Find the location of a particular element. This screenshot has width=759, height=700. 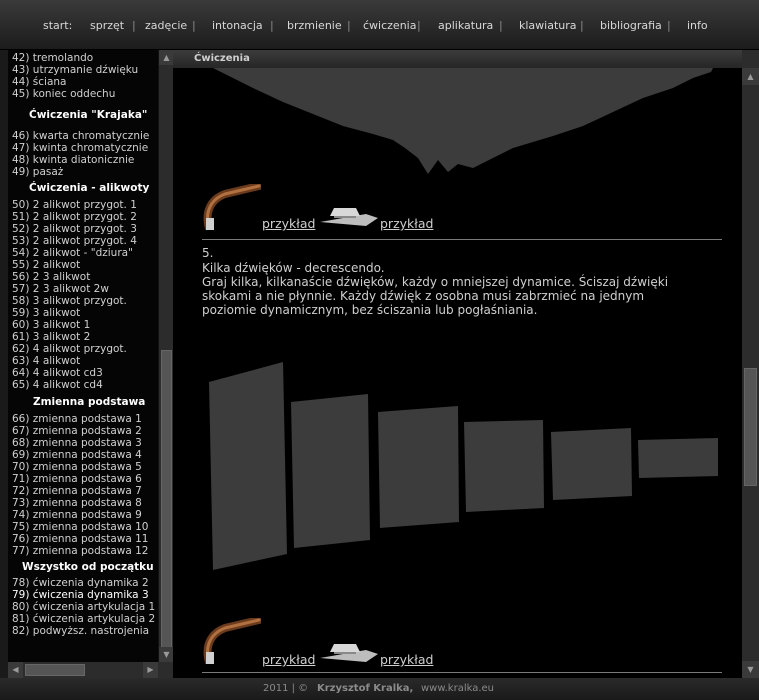

sidebar-item: 69) zmienna podstawa 4 is located at coordinates (77, 455).